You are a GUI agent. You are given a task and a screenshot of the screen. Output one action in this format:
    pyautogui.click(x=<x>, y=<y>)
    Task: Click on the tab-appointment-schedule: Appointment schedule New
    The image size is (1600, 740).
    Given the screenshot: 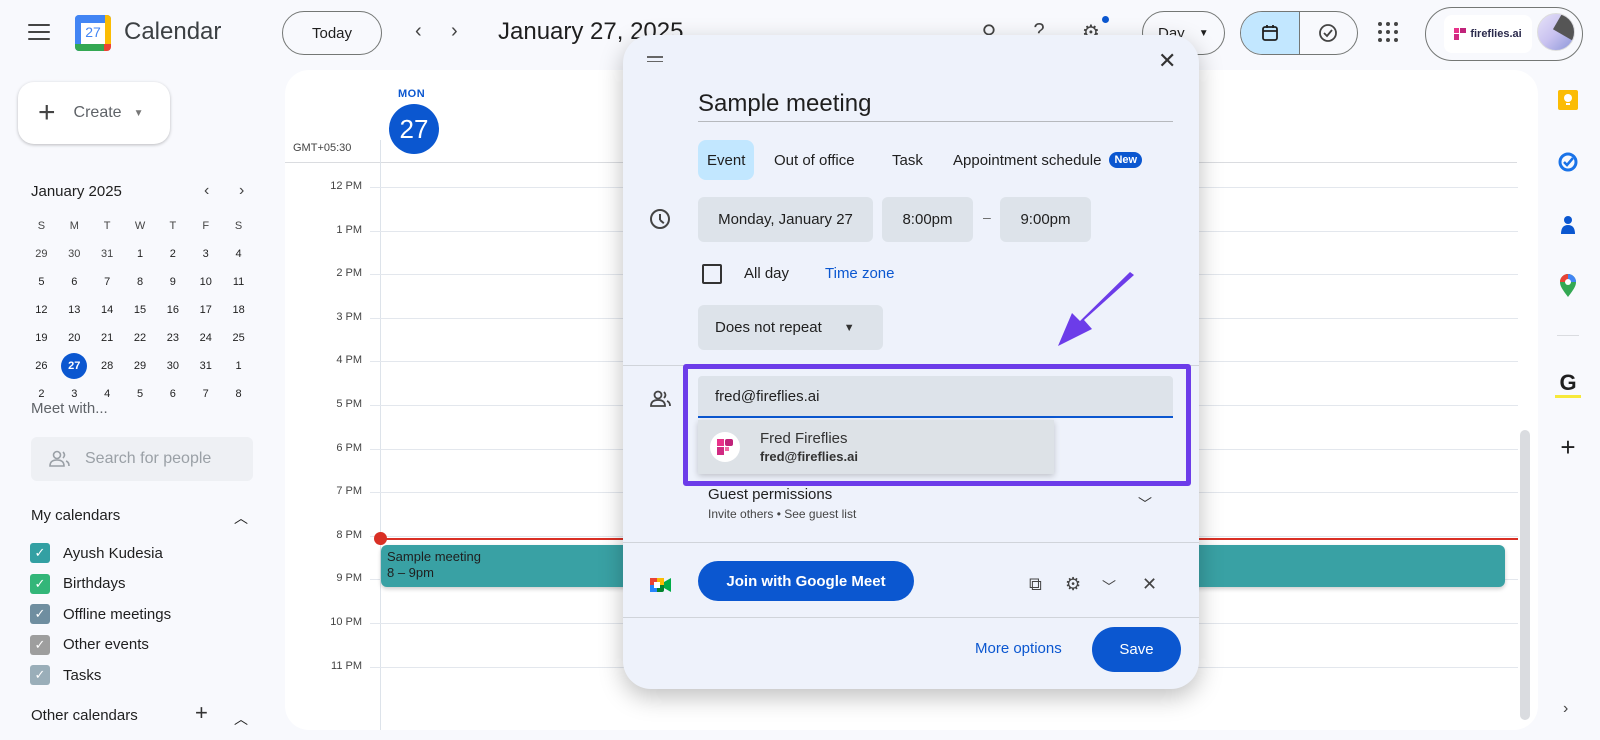 What is the action you would take?
    pyautogui.click(x=1047, y=160)
    